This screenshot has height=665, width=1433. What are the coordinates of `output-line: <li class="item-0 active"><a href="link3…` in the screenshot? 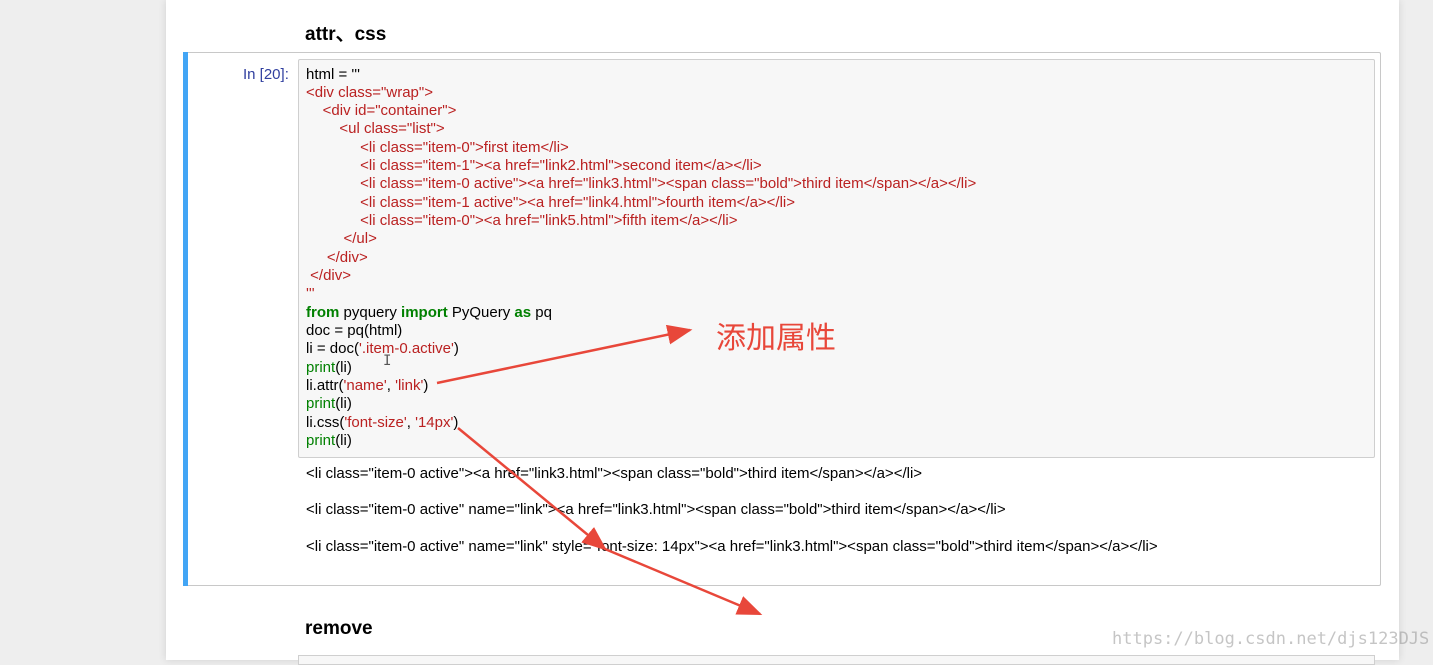 It's located at (614, 473).